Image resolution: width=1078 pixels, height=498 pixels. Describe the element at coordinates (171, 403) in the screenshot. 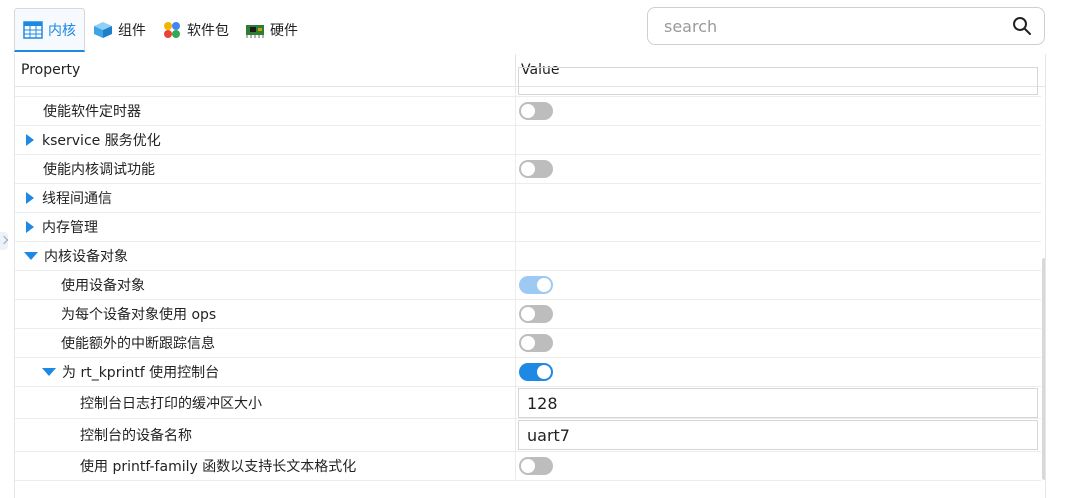

I see `property-label: 控制台日志打印的缓冲区大小` at that location.